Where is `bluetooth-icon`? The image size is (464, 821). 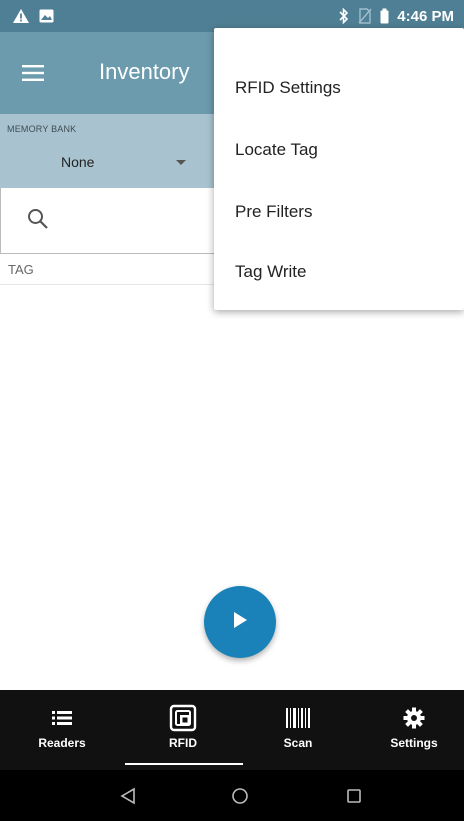
bluetooth-icon is located at coordinates (344, 16).